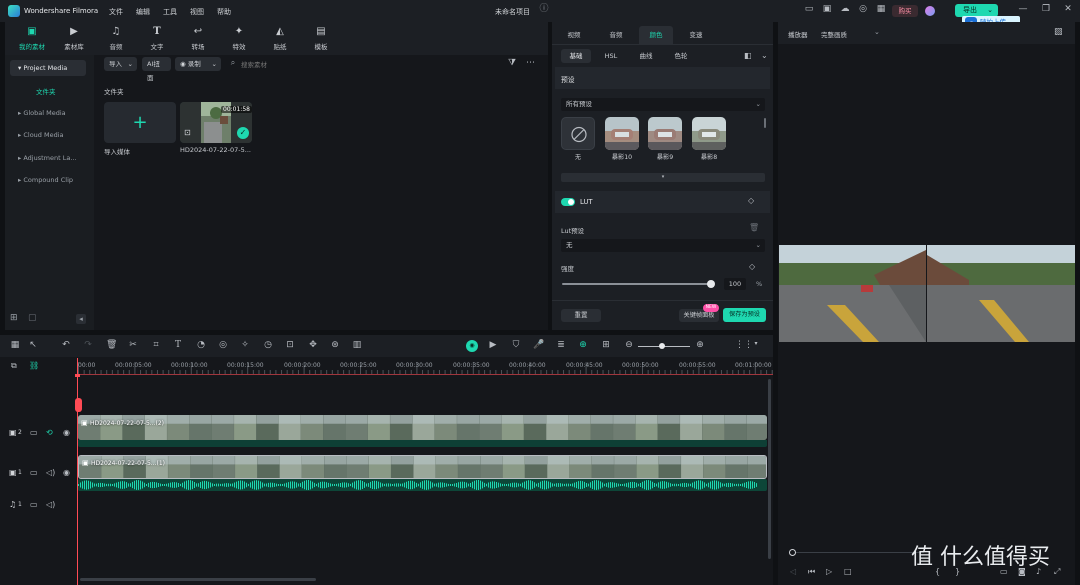  I want to click on tab-templates: ▤ 模板, so click(321, 40).